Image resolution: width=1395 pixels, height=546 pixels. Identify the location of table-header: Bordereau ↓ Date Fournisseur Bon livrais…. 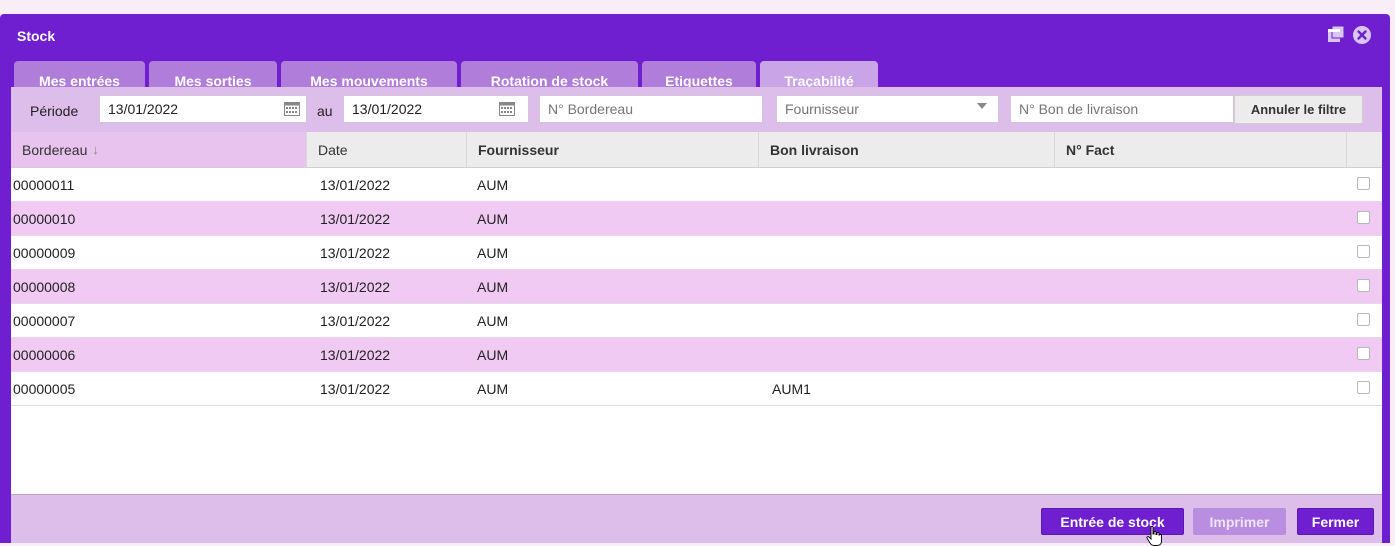
(696, 150).